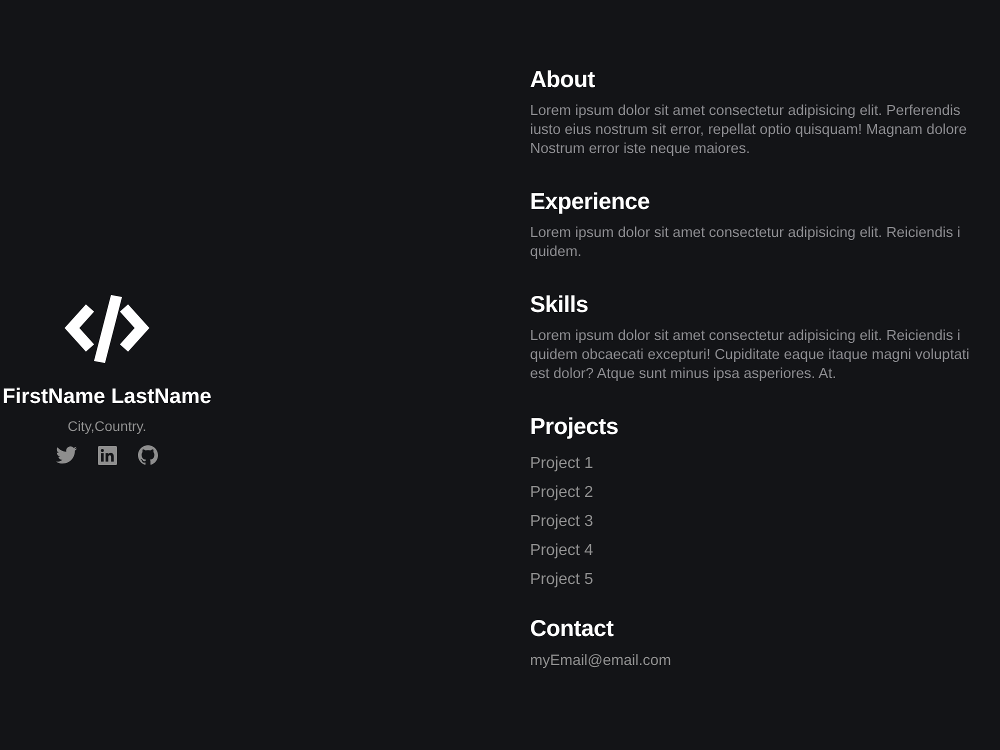 This screenshot has height=750, width=1000. I want to click on project-link: Project 1, so click(562, 463).